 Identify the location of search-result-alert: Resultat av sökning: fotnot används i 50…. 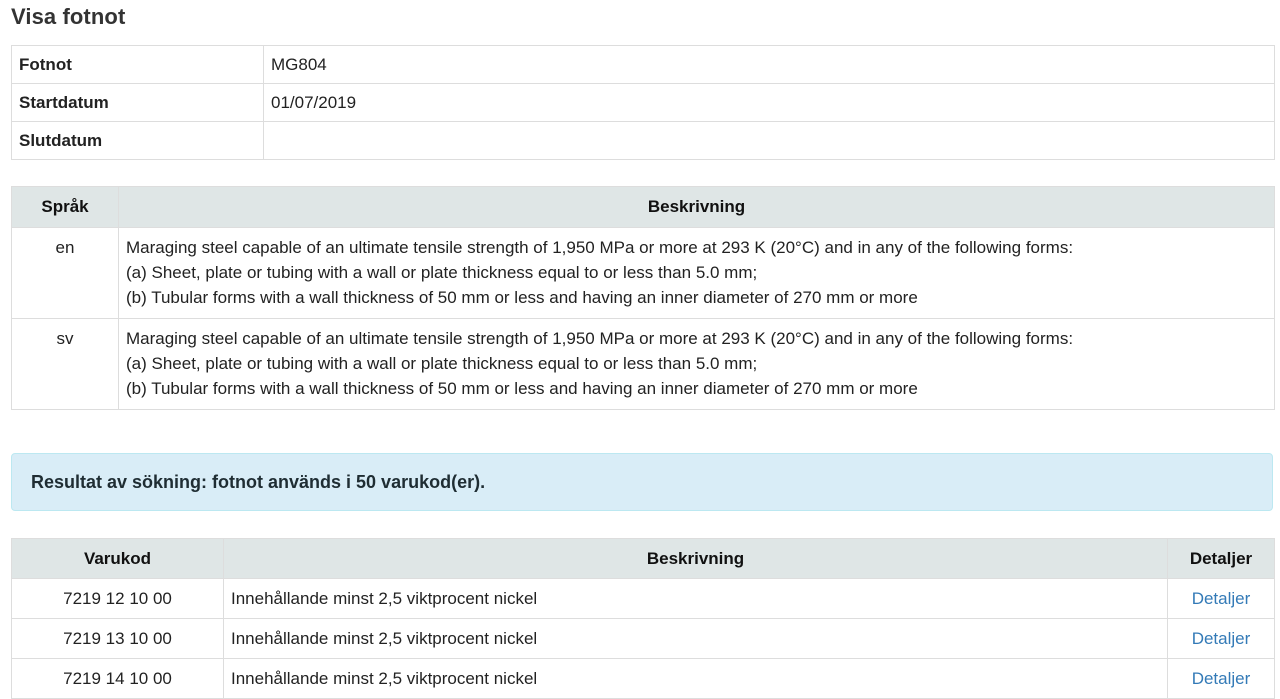
(642, 482).